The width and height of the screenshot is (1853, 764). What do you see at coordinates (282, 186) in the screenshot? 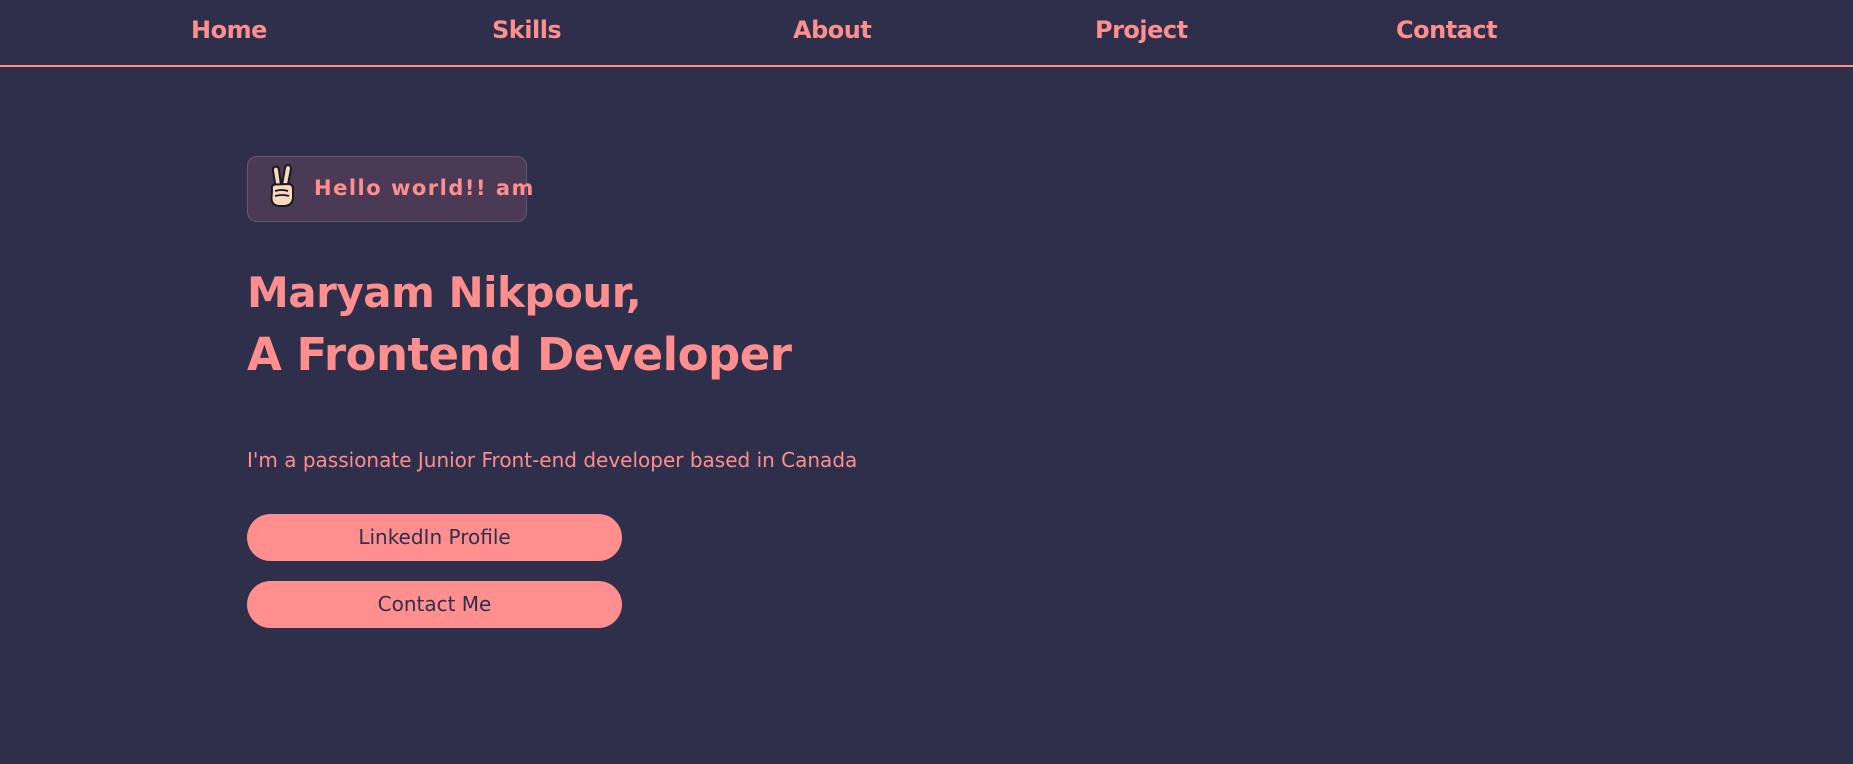
I see `victory-hand-icon` at bounding box center [282, 186].